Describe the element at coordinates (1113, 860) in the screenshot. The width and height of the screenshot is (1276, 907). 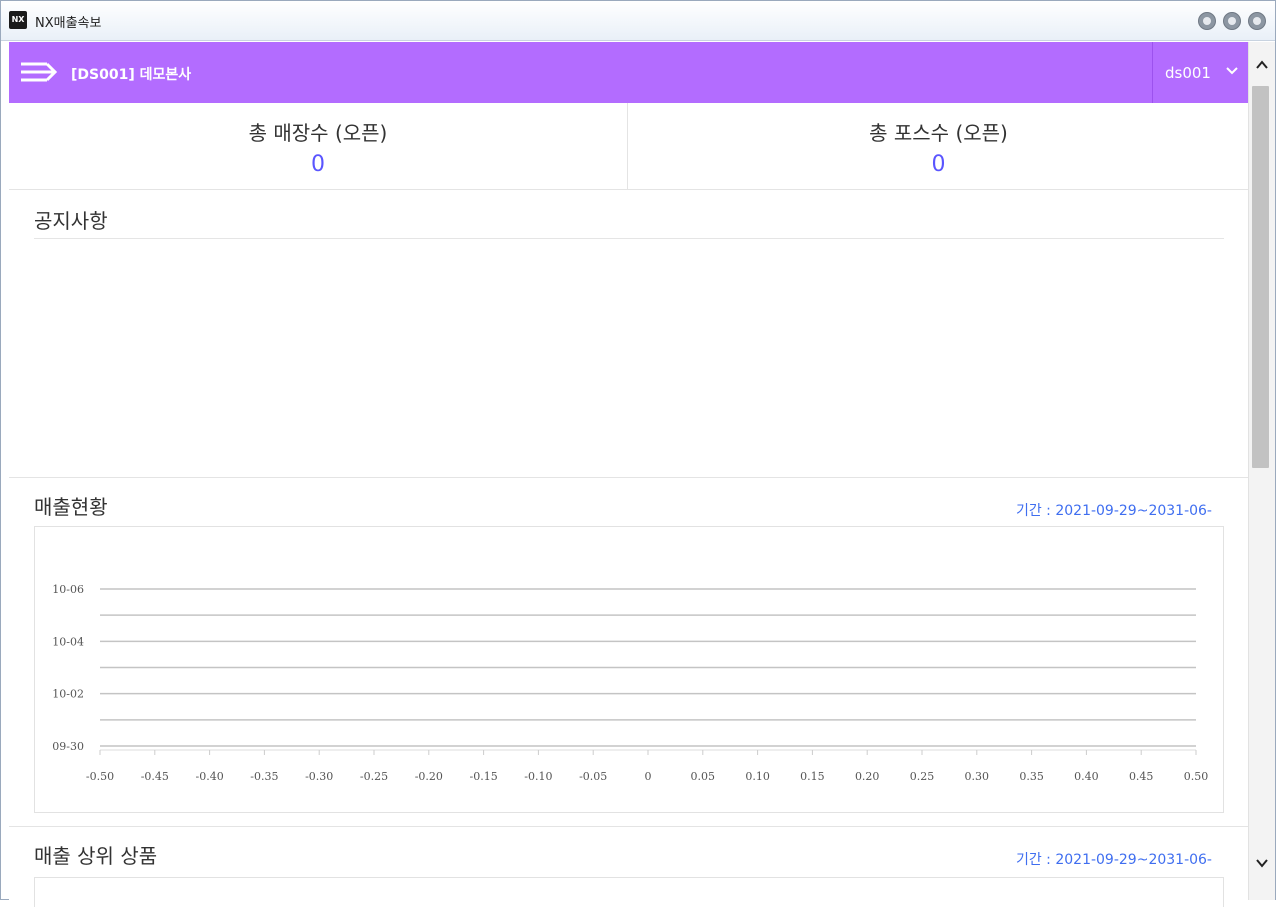
I see `top-products-period: 기간 : 2021-09-29~2031-06-` at that location.